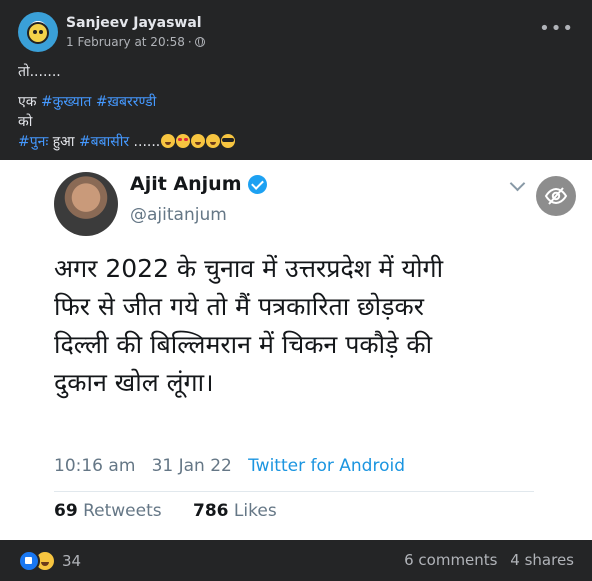 The image size is (592, 581). Describe the element at coordinates (95, 466) in the screenshot. I see `tweet-time: 10:16 am` at that location.